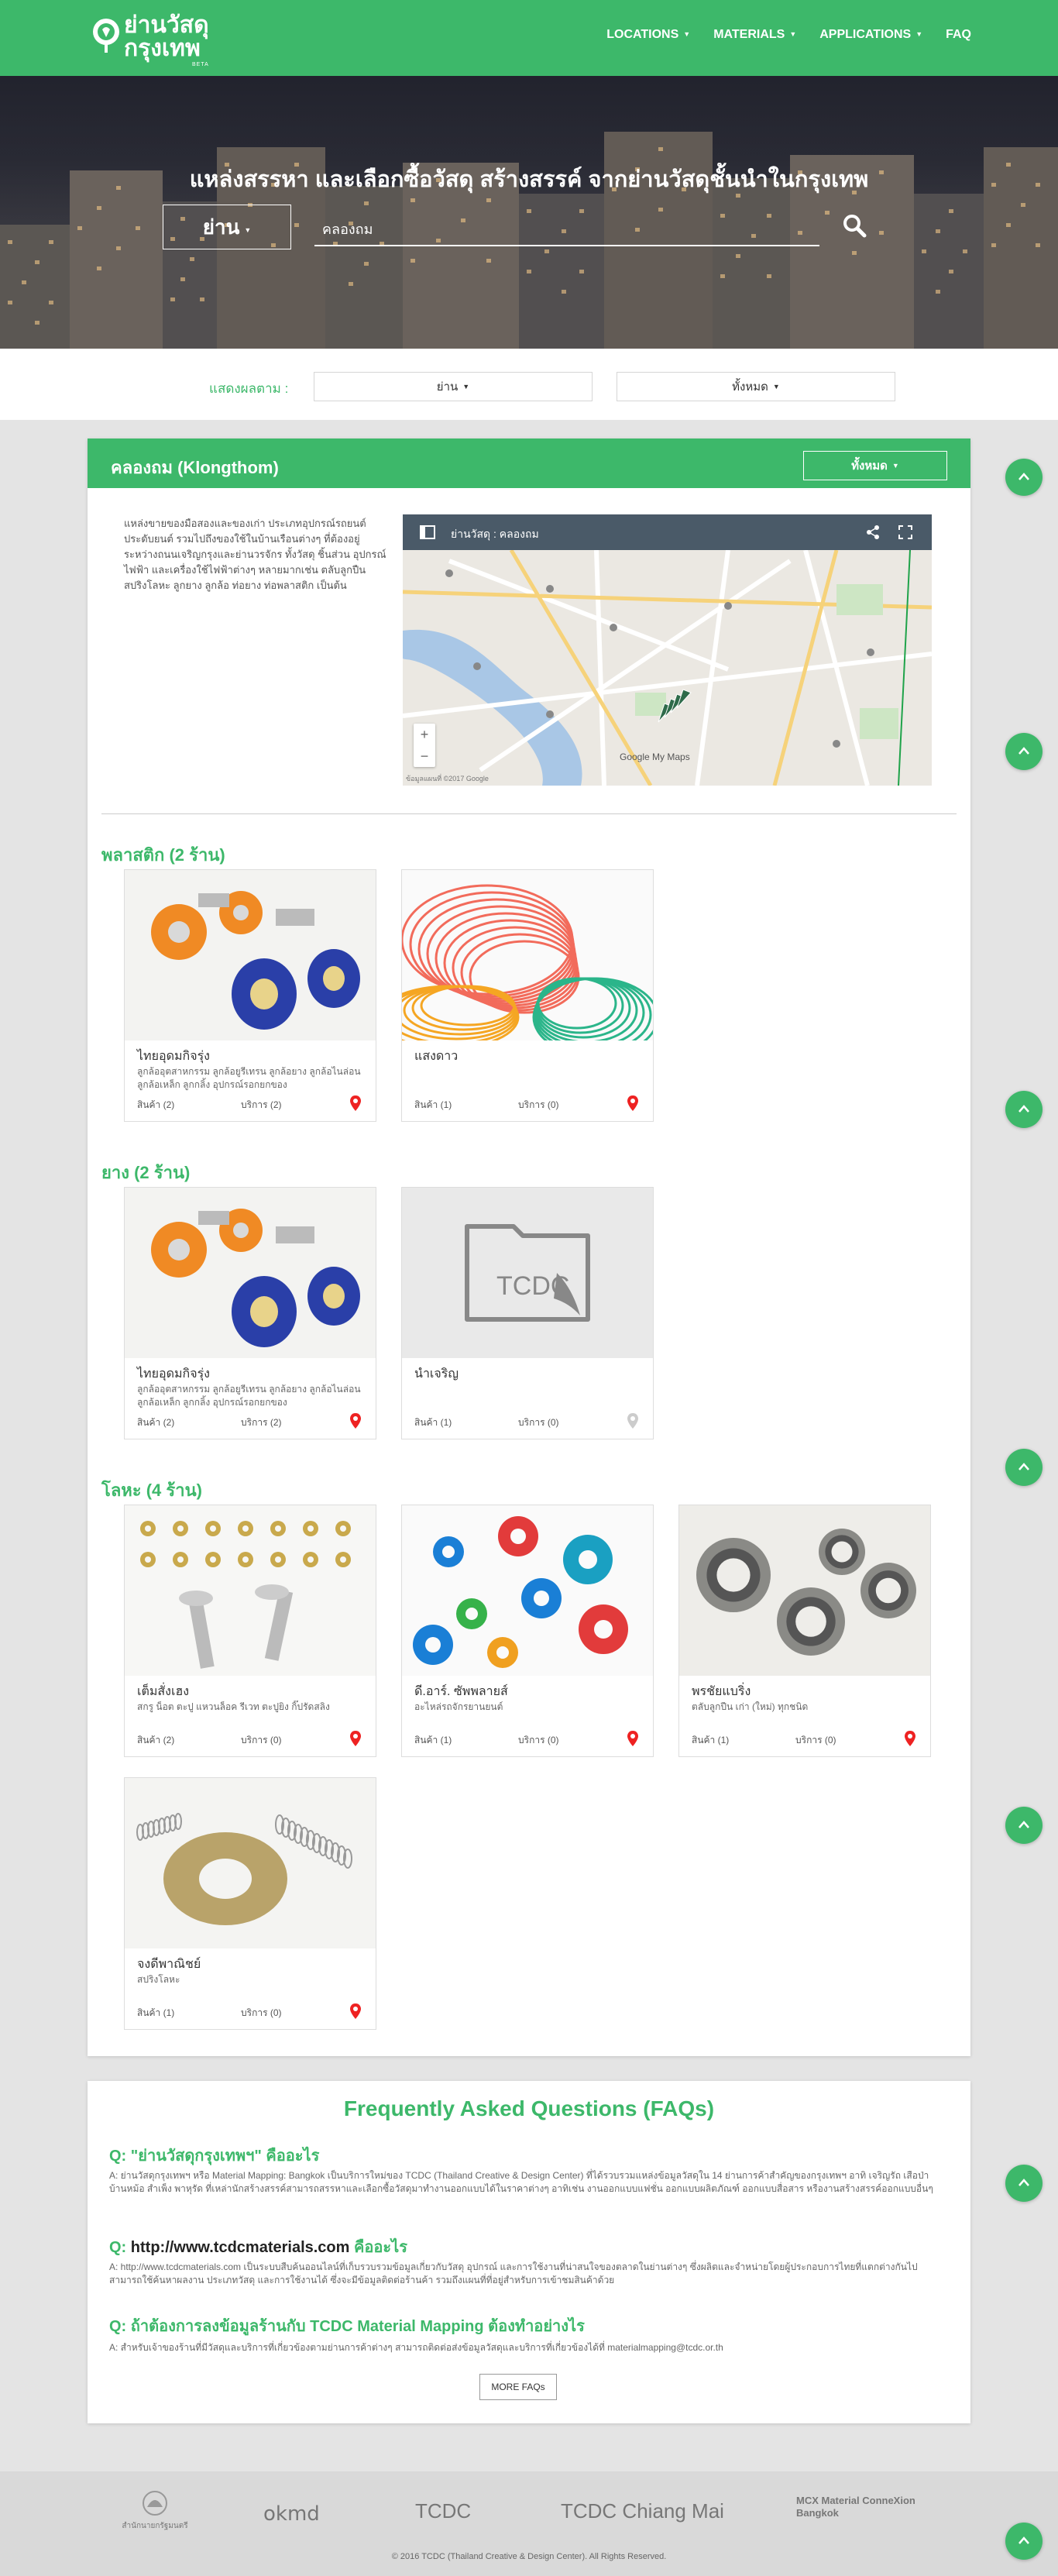 Image resolution: width=1058 pixels, height=2576 pixels. What do you see at coordinates (163, 1691) in the screenshot?
I see `shop-name: เต็มสั่งเฮง` at bounding box center [163, 1691].